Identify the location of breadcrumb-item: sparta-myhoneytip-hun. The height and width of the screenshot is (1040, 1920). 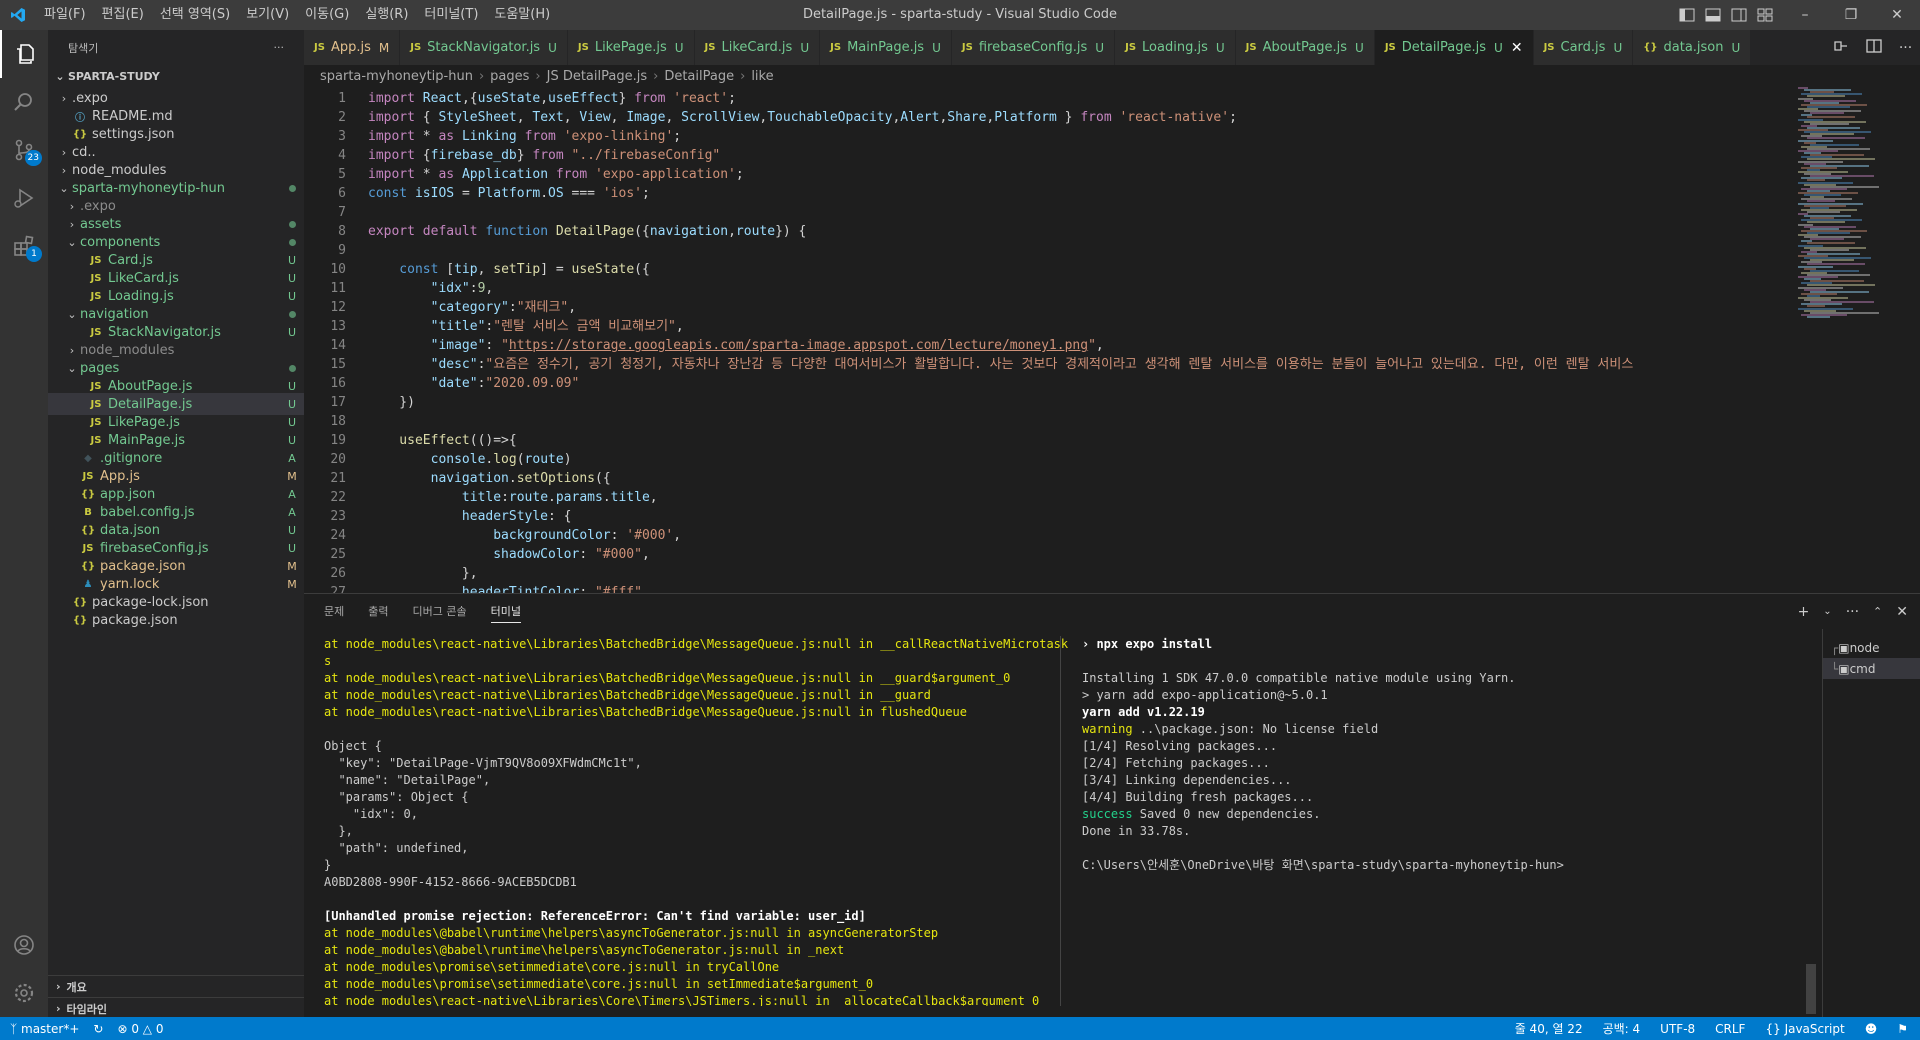
(396, 76).